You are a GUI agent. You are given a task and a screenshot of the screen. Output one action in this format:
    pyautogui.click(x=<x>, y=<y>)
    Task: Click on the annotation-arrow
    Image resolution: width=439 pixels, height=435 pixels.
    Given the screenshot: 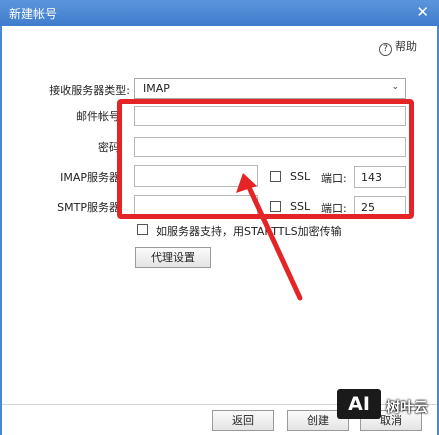 What is the action you would take?
    pyautogui.click(x=269, y=237)
    